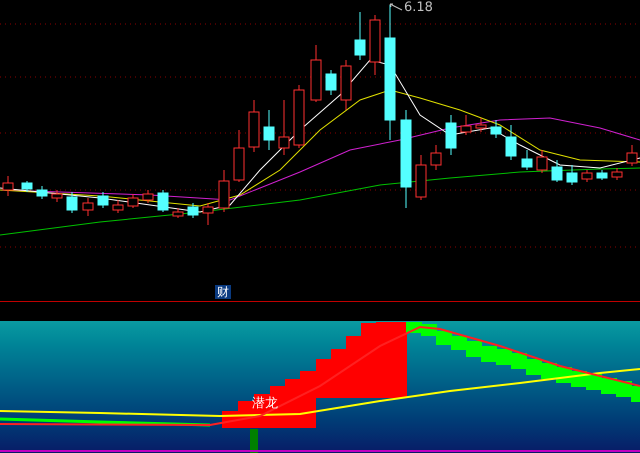 Image resolution: width=640 pixels, height=453 pixels. I want to click on signal-bar, so click(254, 441).